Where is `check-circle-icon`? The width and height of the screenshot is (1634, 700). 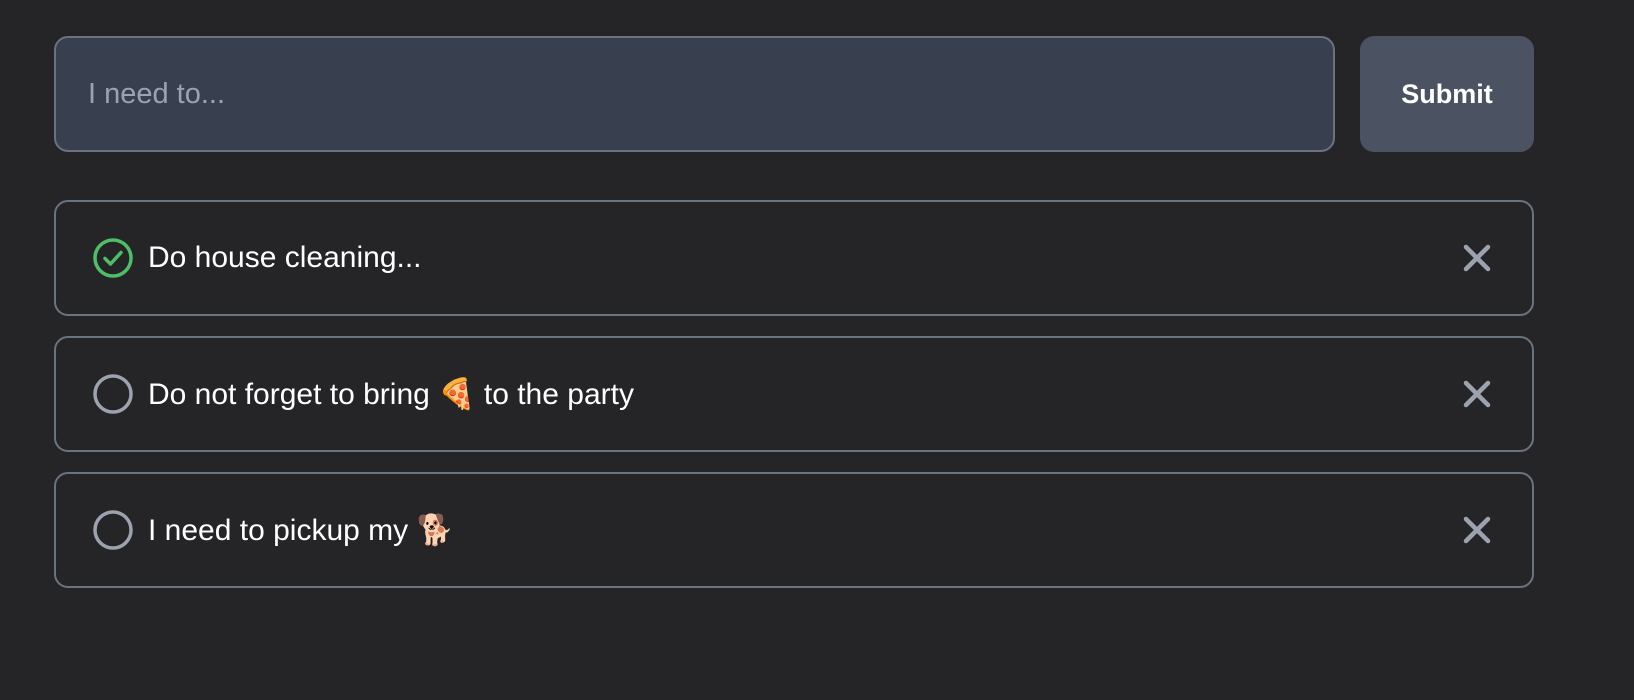
check-circle-icon is located at coordinates (113, 258).